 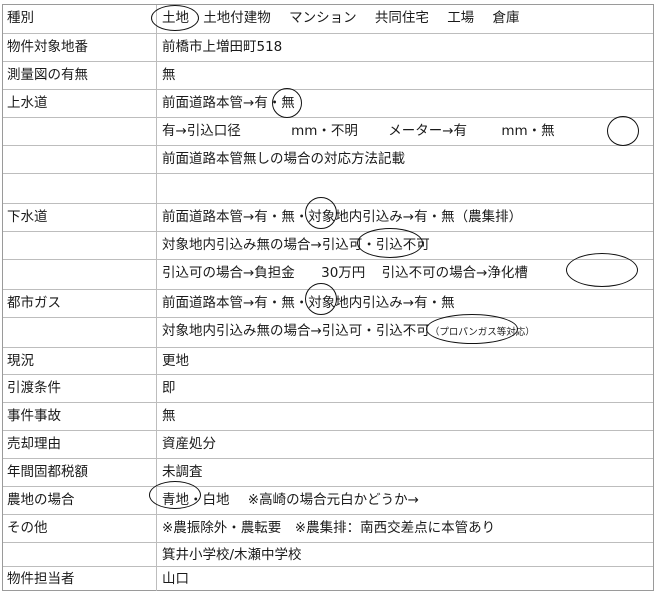 I want to click on label-handover: 引渡条件, so click(x=80, y=388).